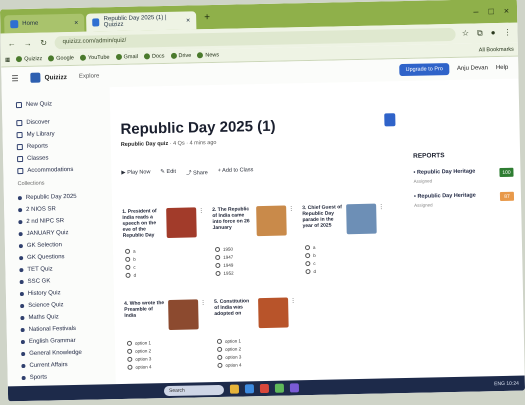  What do you see at coordinates (197, 172) in the screenshot?
I see `share-button: ⤴ Share` at bounding box center [197, 172].